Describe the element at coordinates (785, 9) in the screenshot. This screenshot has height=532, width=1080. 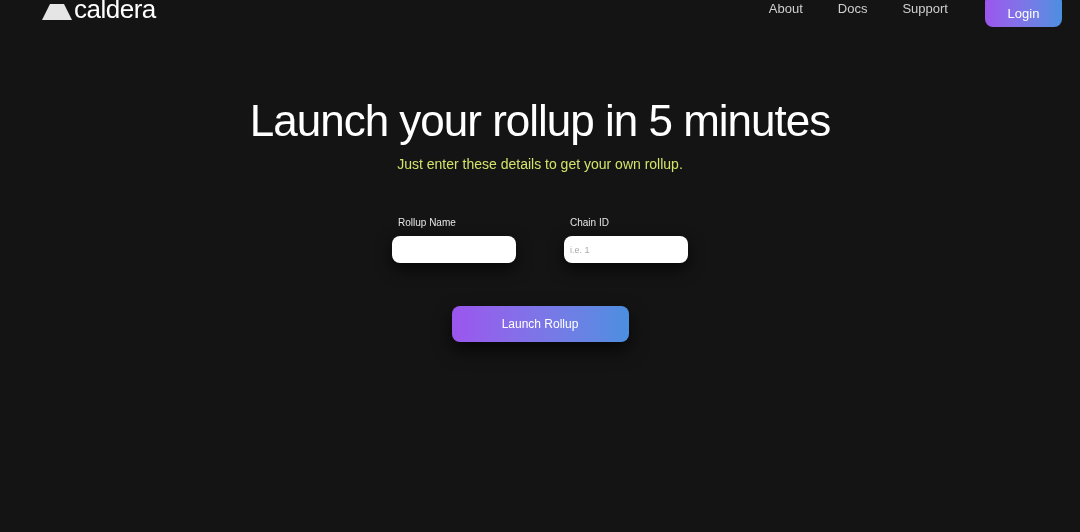
I see `nav-link: About` at that location.